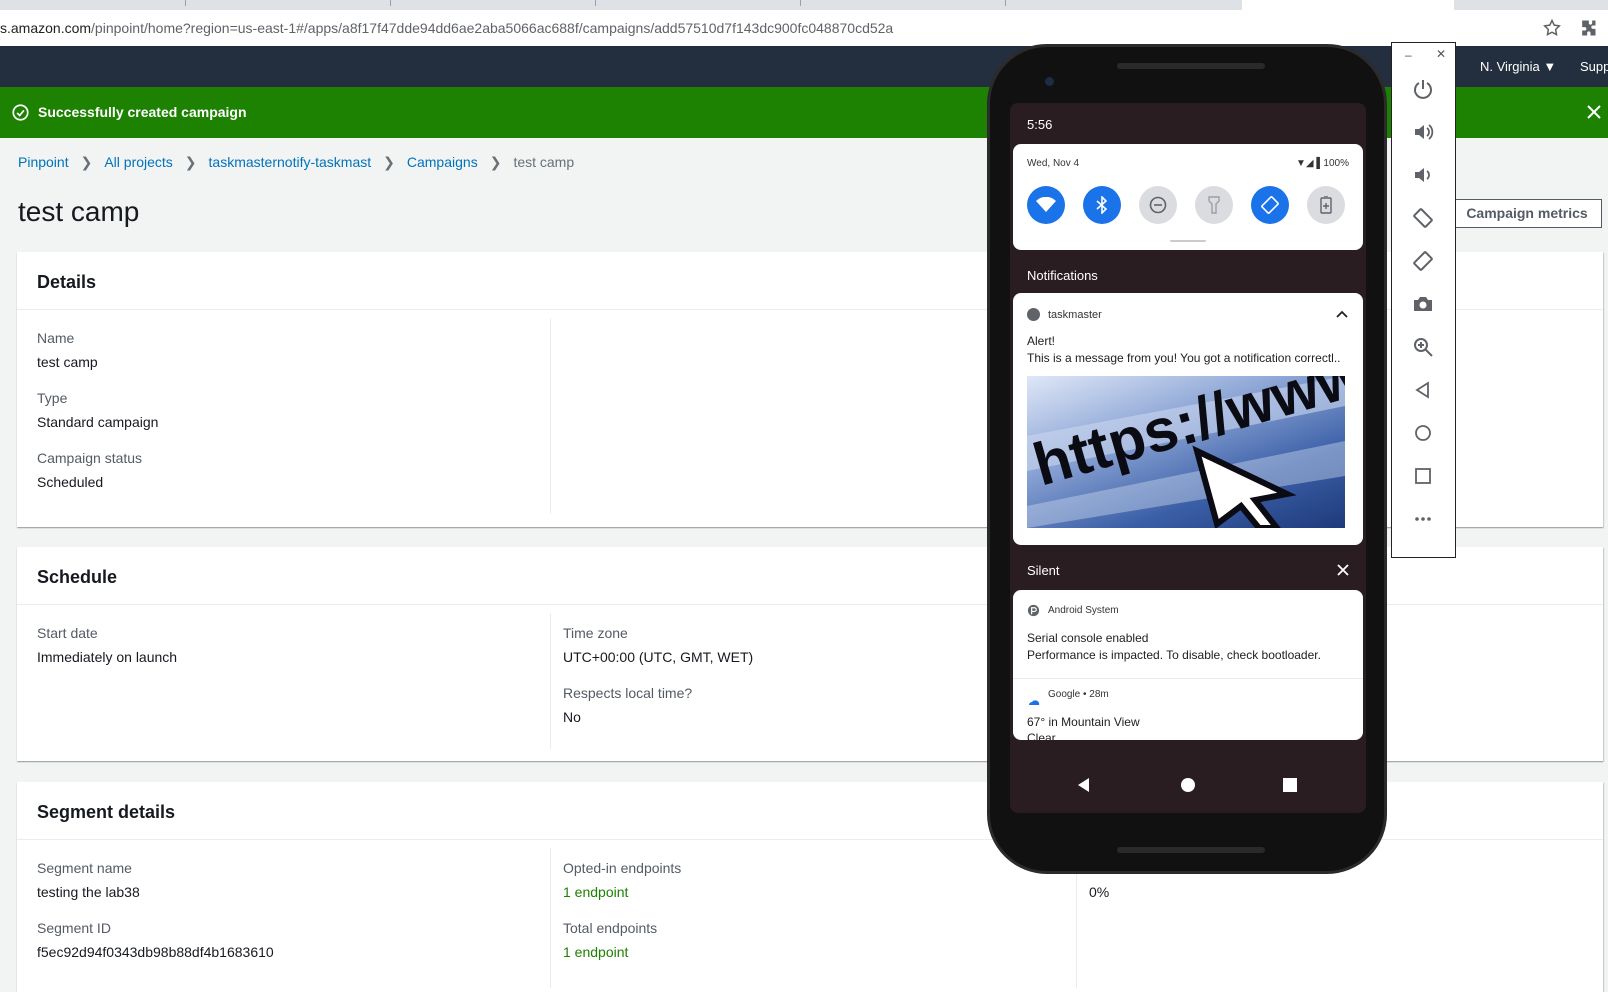  Describe the element at coordinates (1423, 347) in the screenshot. I see `zoom-icon` at that location.